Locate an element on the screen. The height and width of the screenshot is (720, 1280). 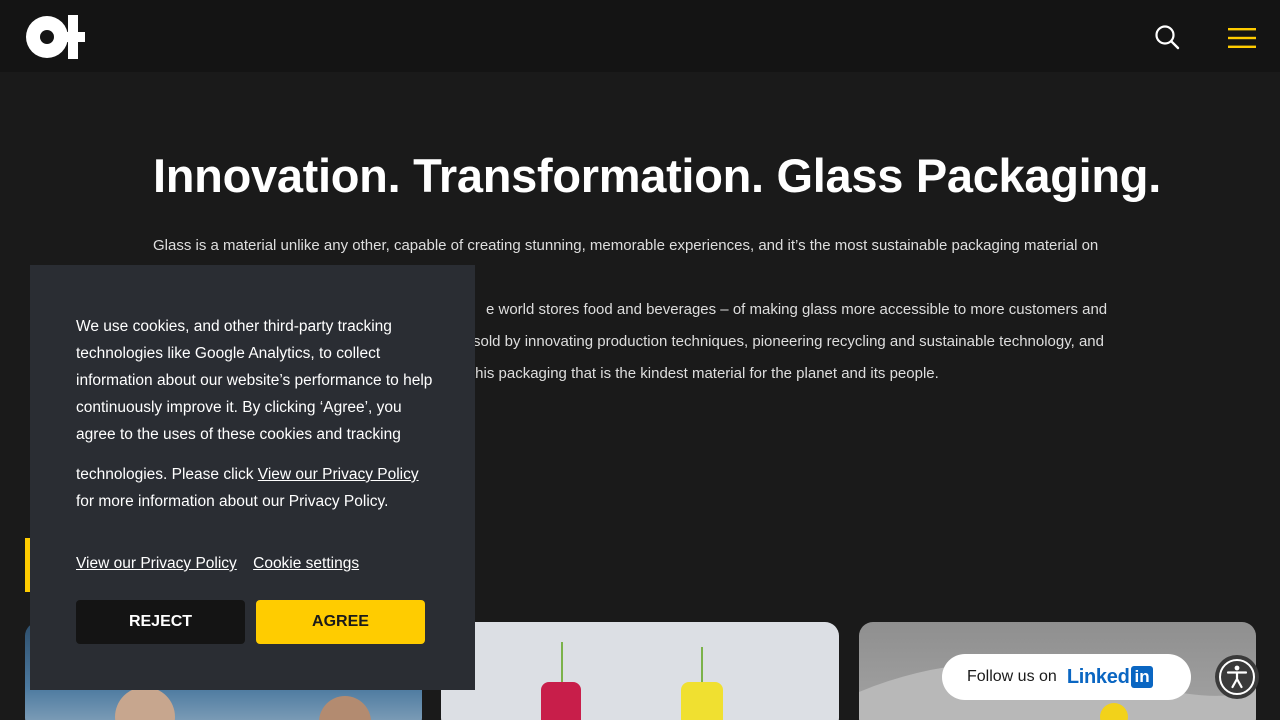
linkedin-follow-button: Follow us on Linked in is located at coordinates (1066, 677).